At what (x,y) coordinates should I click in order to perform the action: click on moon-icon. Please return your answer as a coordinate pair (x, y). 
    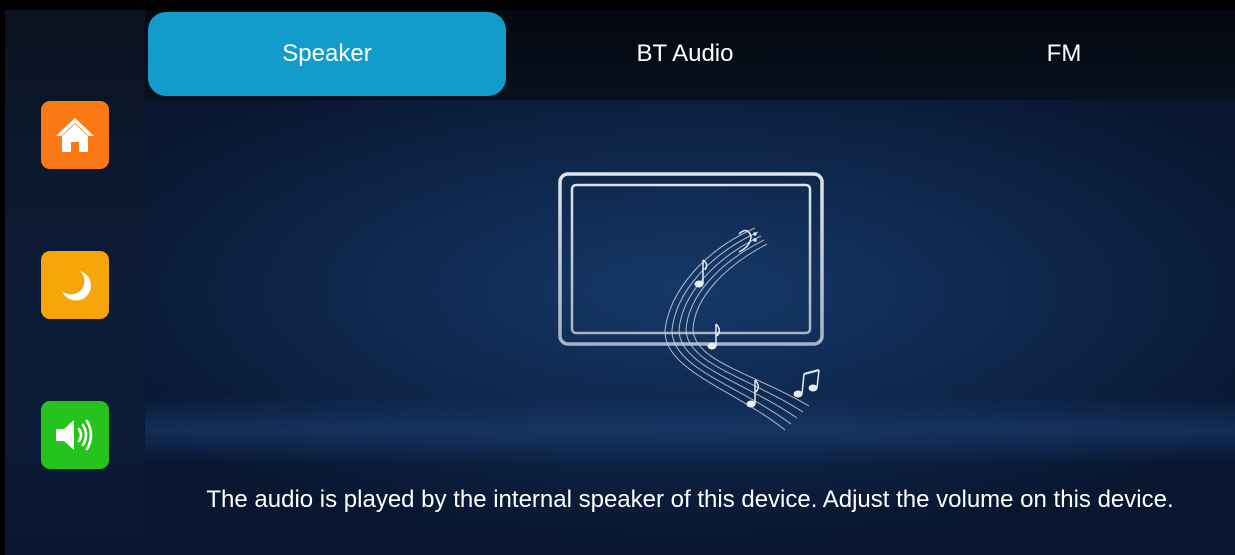
    Looking at the image, I should click on (76, 286).